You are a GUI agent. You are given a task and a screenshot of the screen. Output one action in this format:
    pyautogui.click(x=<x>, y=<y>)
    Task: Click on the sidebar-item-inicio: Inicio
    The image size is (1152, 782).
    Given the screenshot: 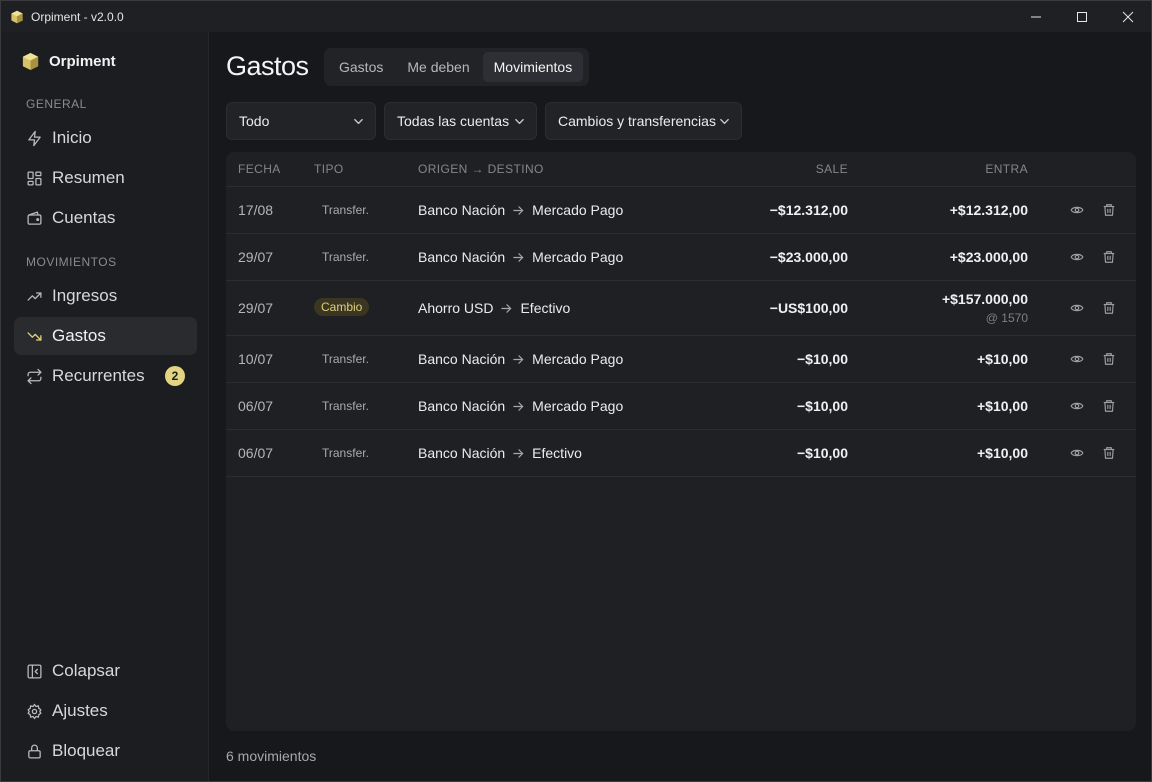 What is the action you would take?
    pyautogui.click(x=105, y=138)
    